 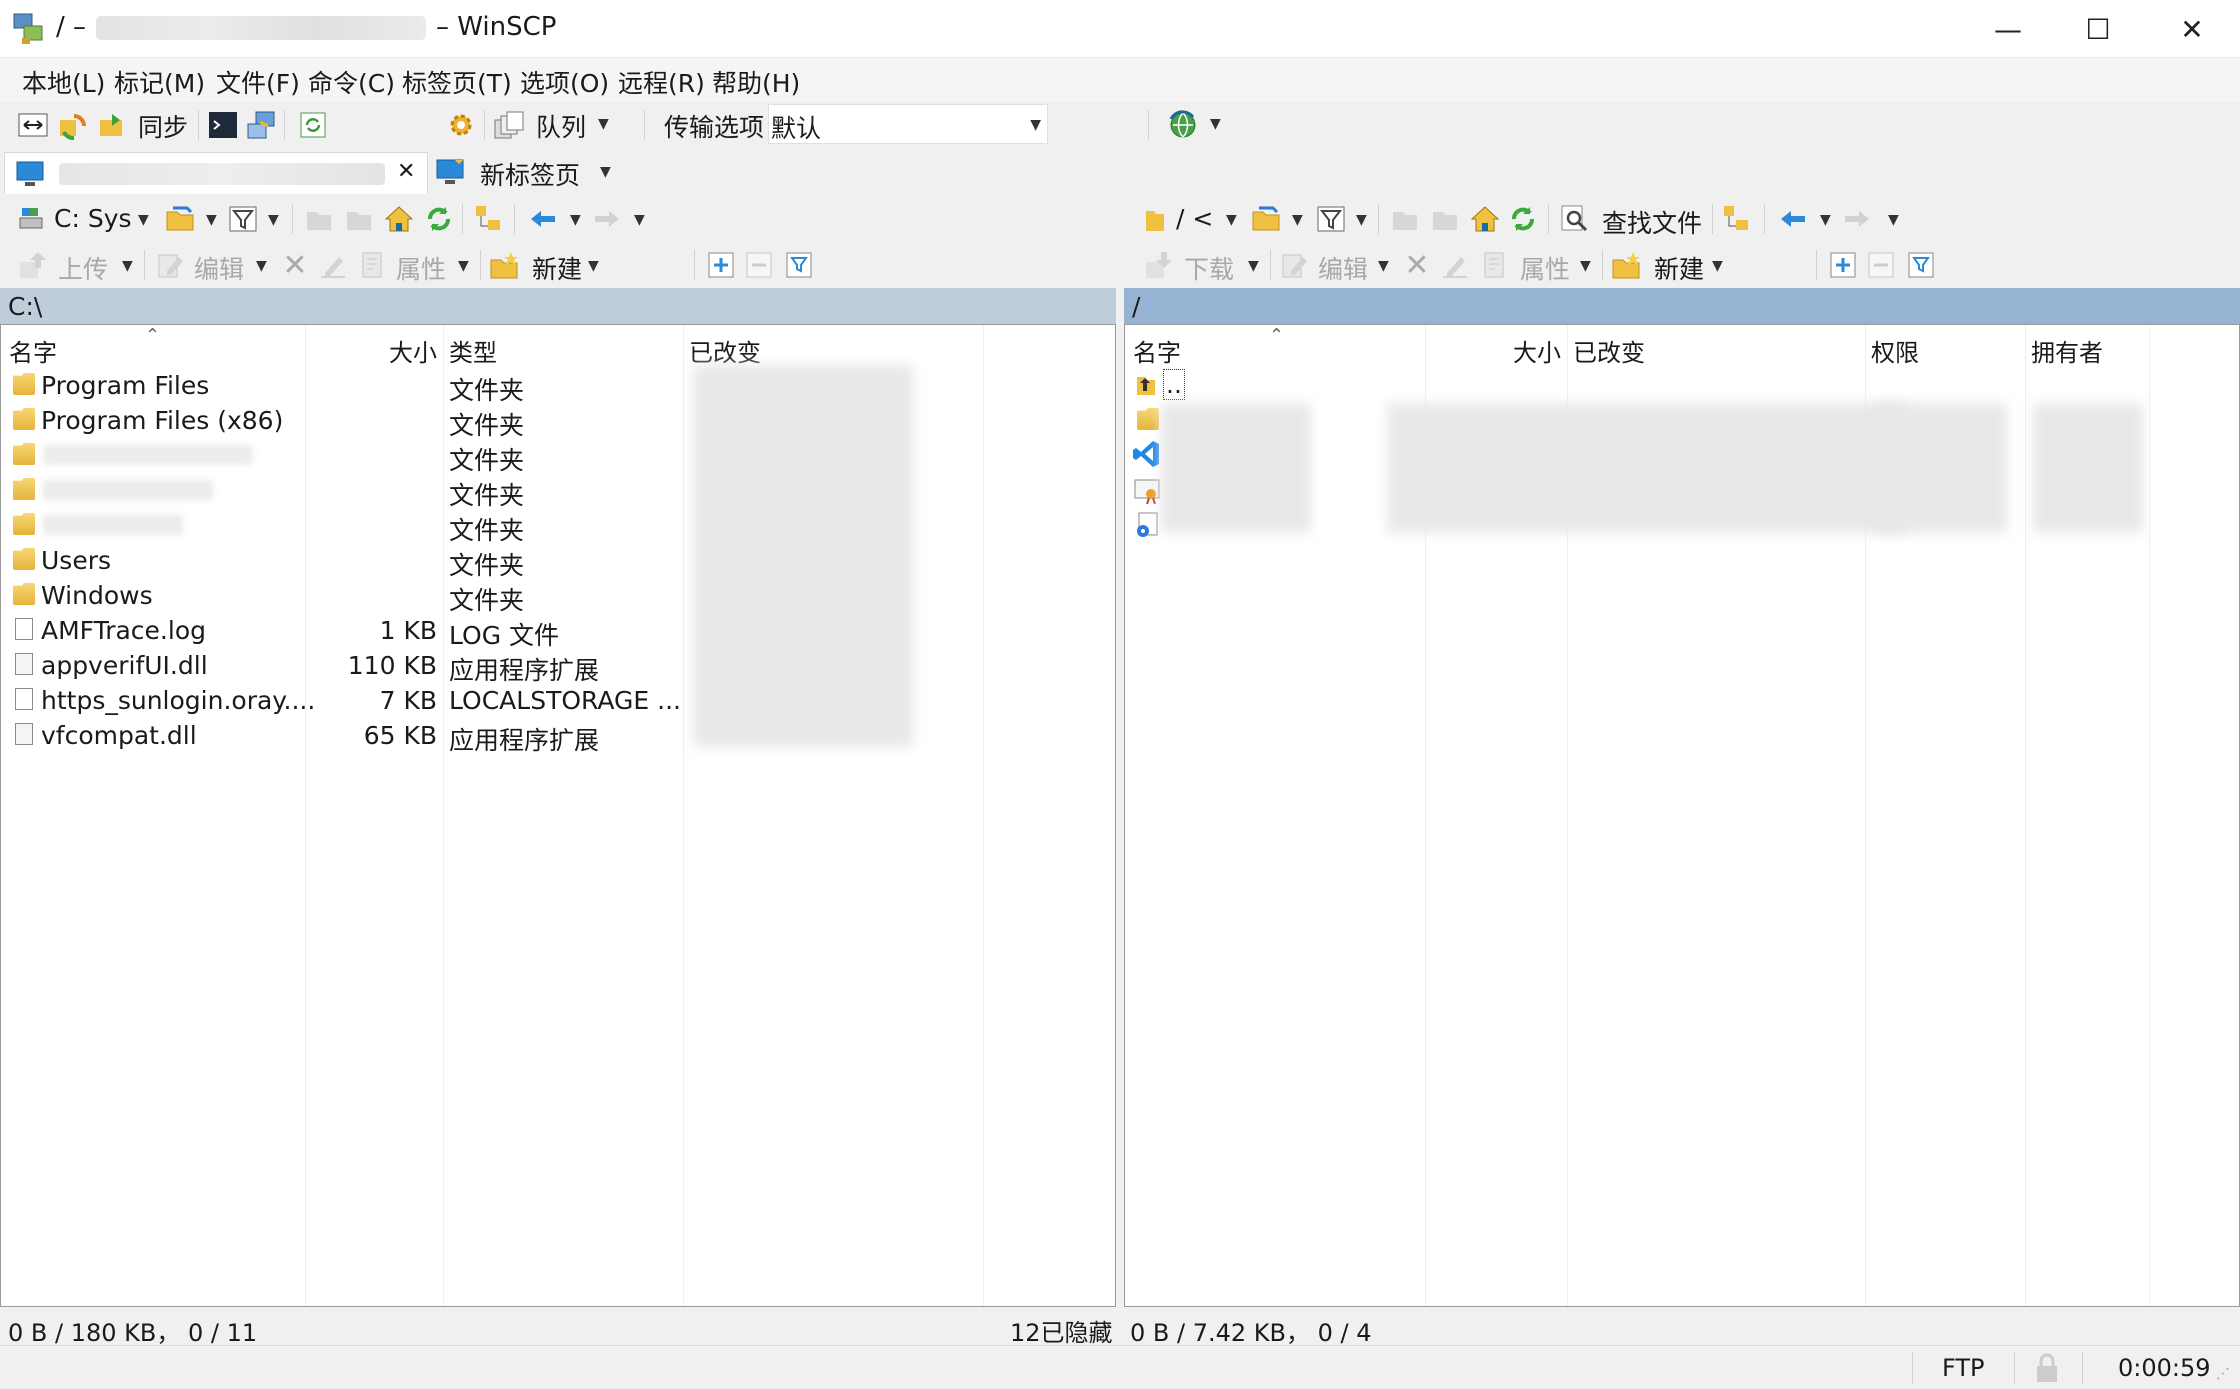 What do you see at coordinates (607, 219) in the screenshot?
I see `forward-arrow-icon` at bounding box center [607, 219].